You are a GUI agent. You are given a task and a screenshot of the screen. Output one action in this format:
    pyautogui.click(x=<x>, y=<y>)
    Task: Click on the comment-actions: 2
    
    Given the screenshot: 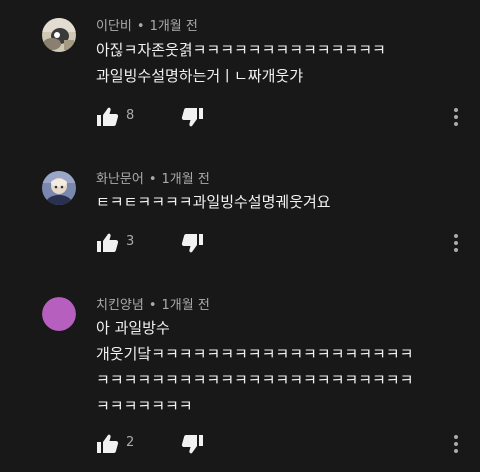 What is the action you would take?
    pyautogui.click(x=288, y=444)
    